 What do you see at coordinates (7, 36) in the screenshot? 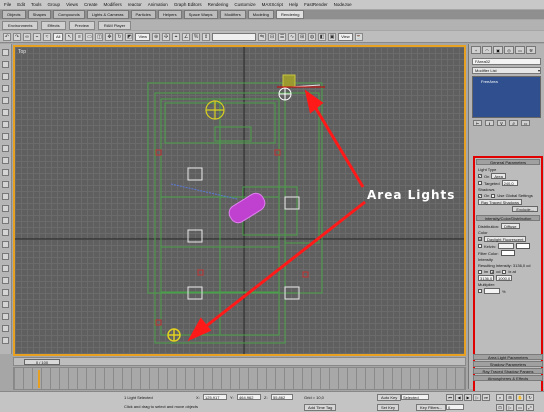
I see `undo-icon: ↶` at bounding box center [7, 36].